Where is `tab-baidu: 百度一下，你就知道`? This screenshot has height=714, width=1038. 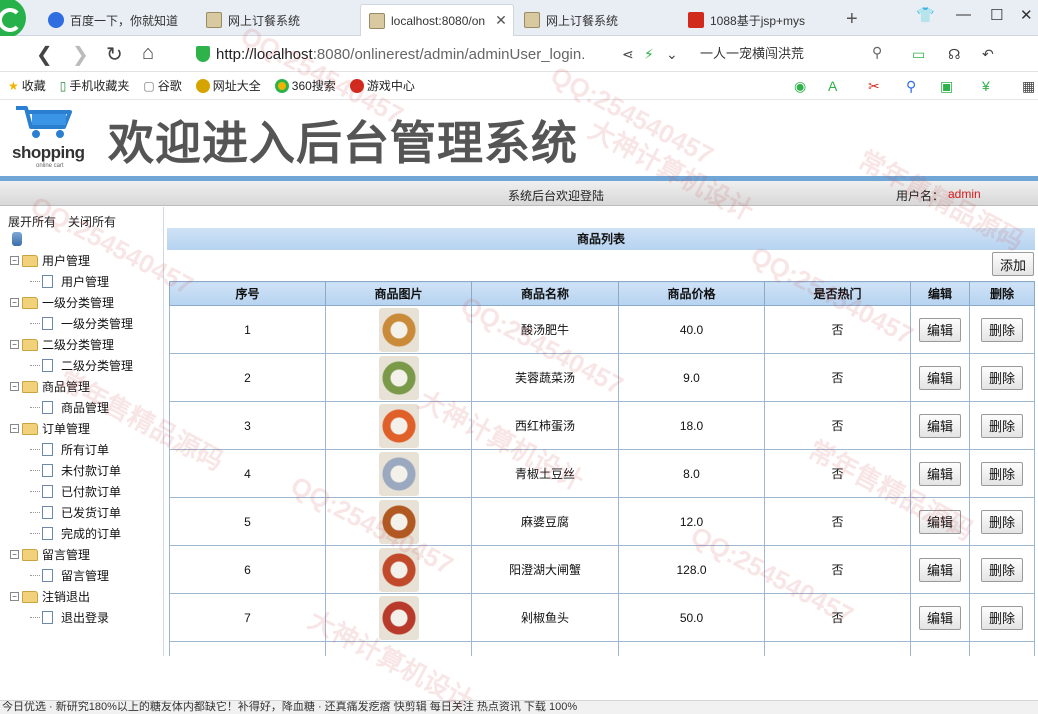 tab-baidu: 百度一下，你就知道 is located at coordinates (118, 20).